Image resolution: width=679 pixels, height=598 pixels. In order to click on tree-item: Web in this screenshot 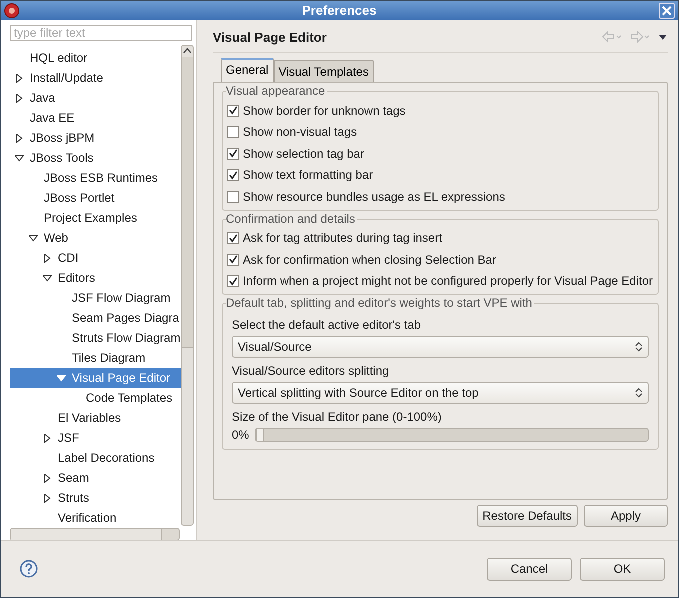, I will do `click(95, 238)`.